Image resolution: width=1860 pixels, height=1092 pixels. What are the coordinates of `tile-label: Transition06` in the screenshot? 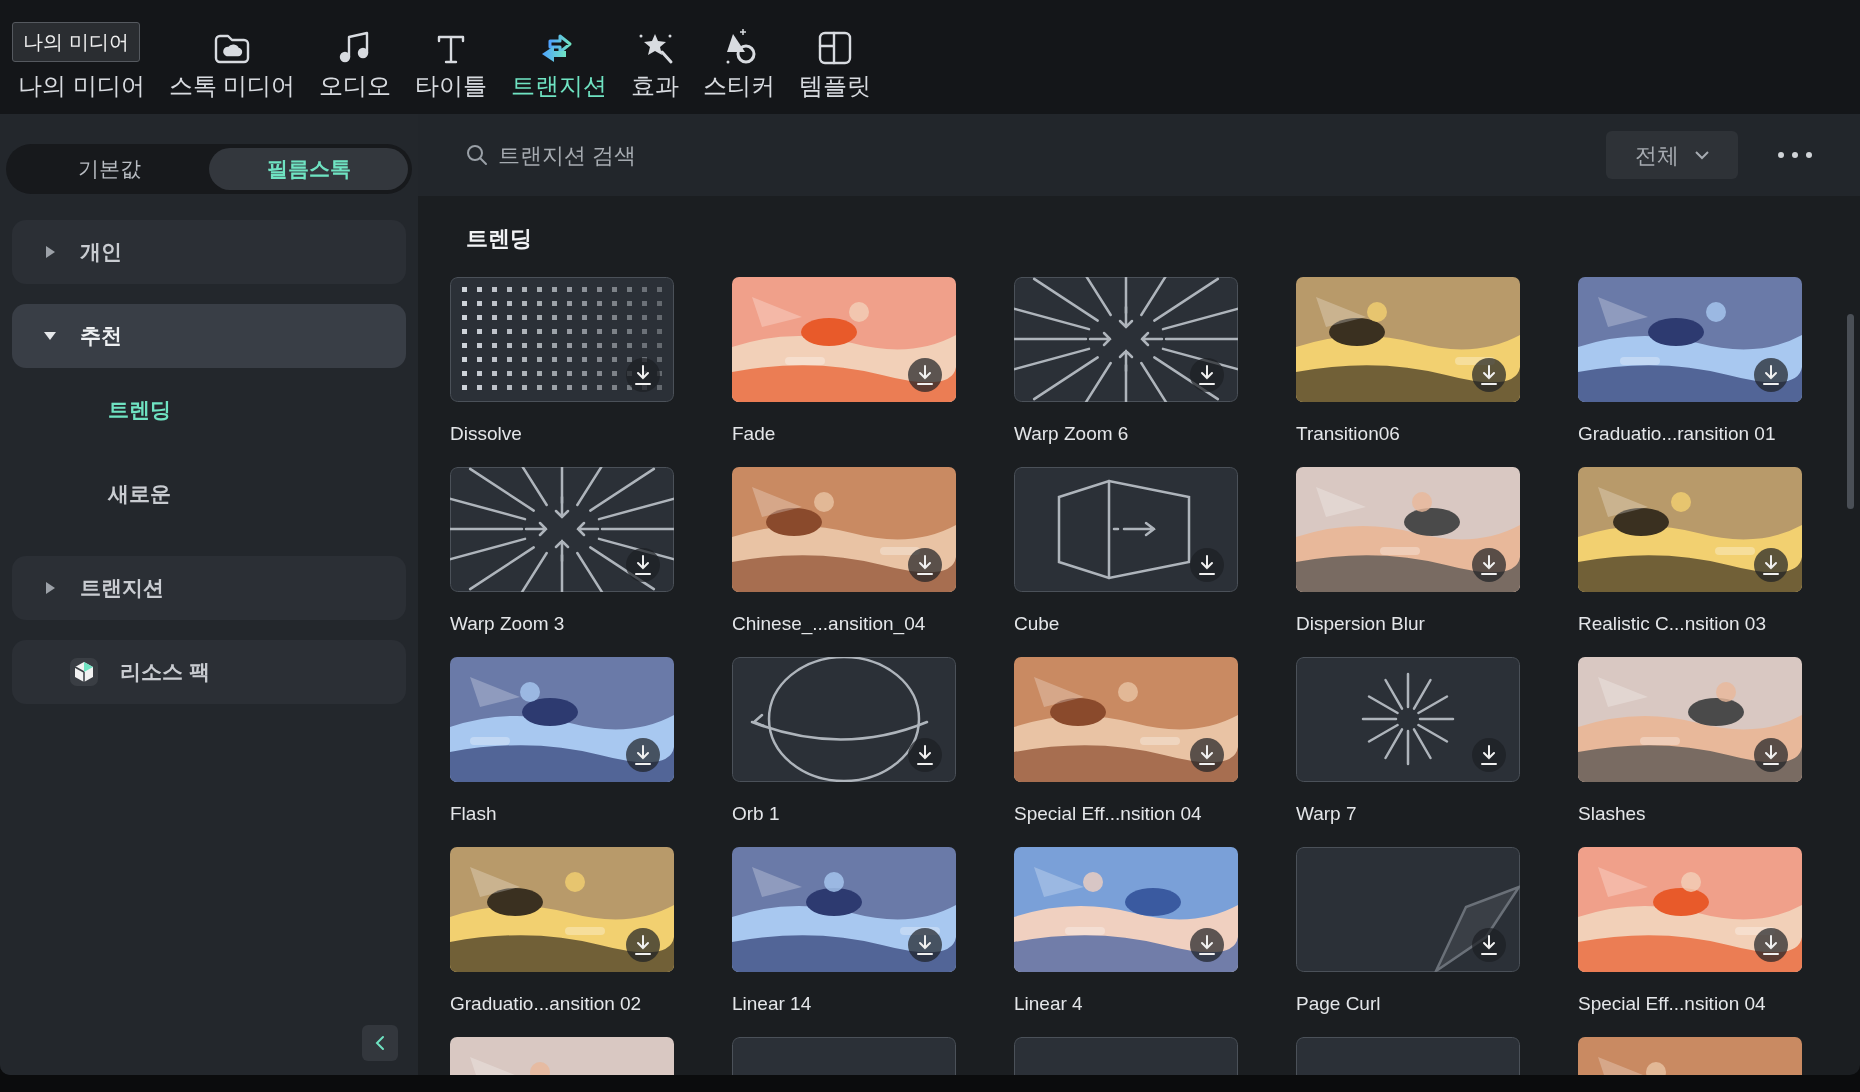 It's located at (1348, 434).